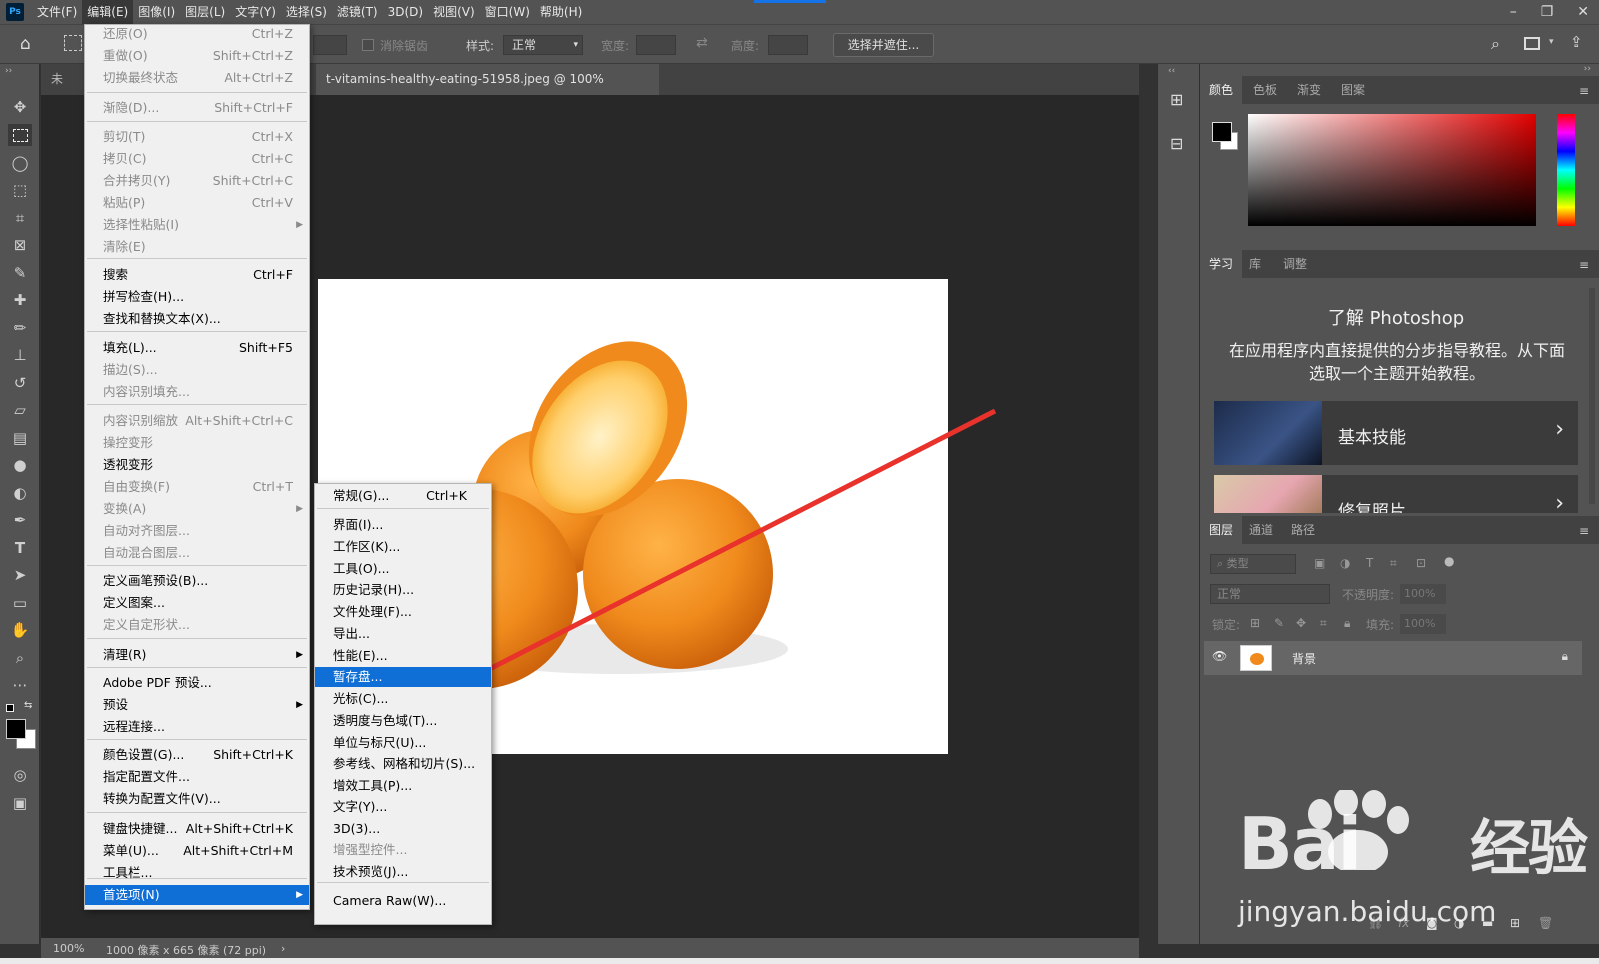 Image resolution: width=1599 pixels, height=964 pixels. I want to click on edit-menu-item: 还原(O) Ctrl+Z, so click(197, 34).